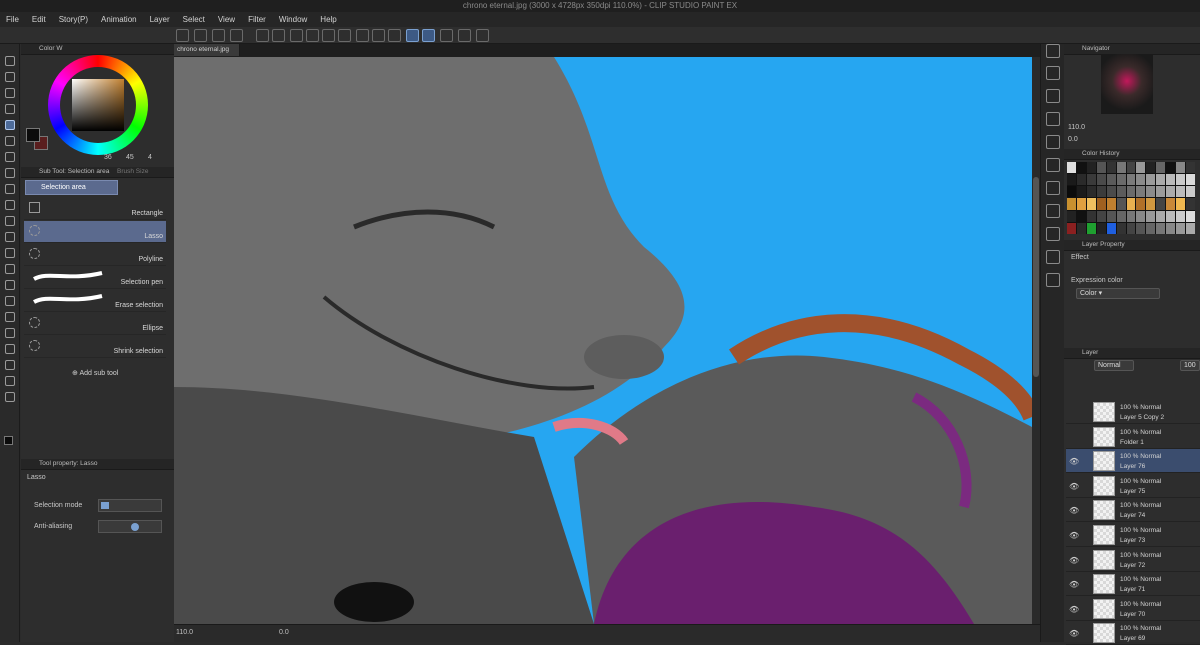 The height and width of the screenshot is (645, 1200). What do you see at coordinates (1133, 609) in the screenshot?
I see `layer-row: 👁 100 % Normal Layer 70` at bounding box center [1133, 609].